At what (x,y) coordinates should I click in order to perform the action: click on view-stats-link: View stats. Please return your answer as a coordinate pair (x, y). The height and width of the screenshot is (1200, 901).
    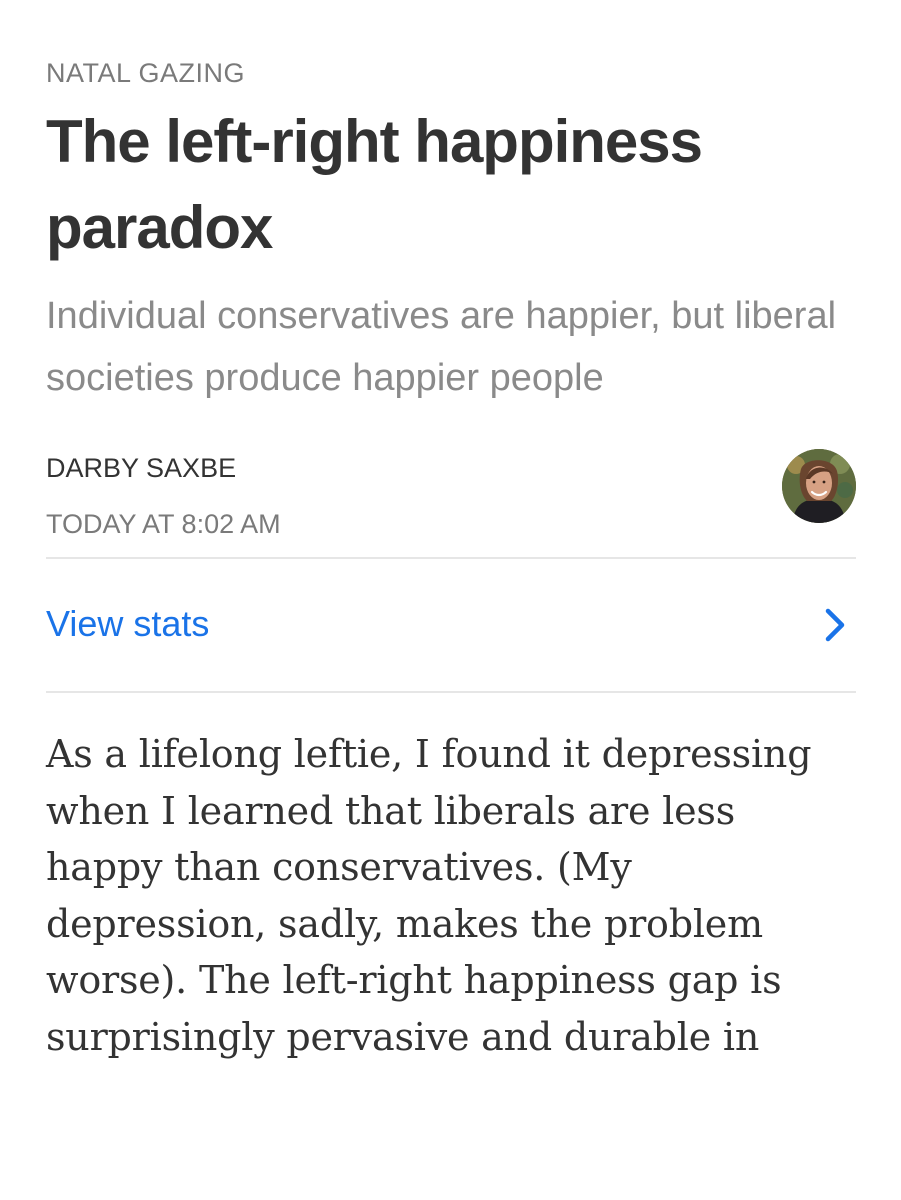
    Looking at the image, I should click on (127, 624).